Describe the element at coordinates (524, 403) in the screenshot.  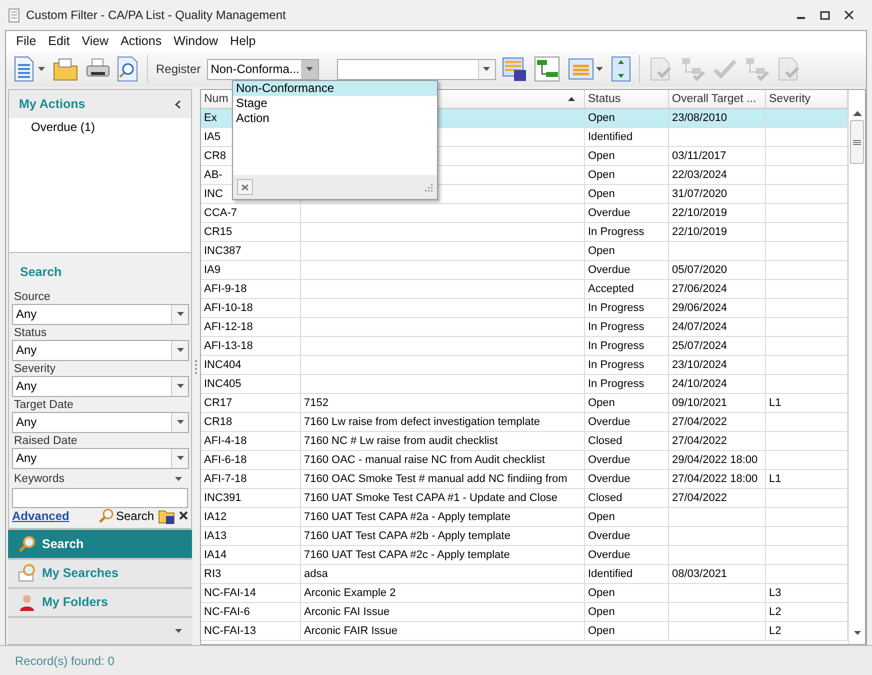
I see `table-row: CR17 7152 Open 09/10/2021 L1` at that location.